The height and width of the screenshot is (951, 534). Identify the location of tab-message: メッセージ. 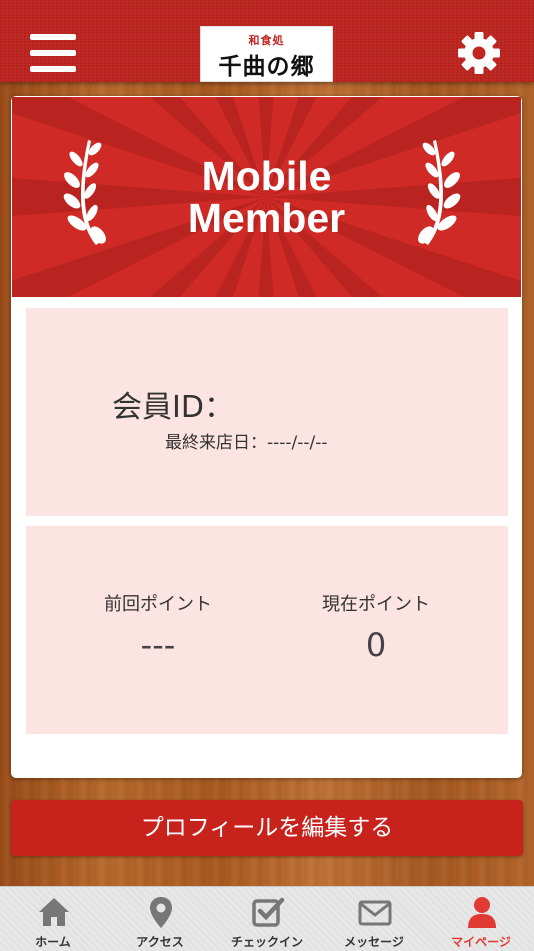
(374, 919).